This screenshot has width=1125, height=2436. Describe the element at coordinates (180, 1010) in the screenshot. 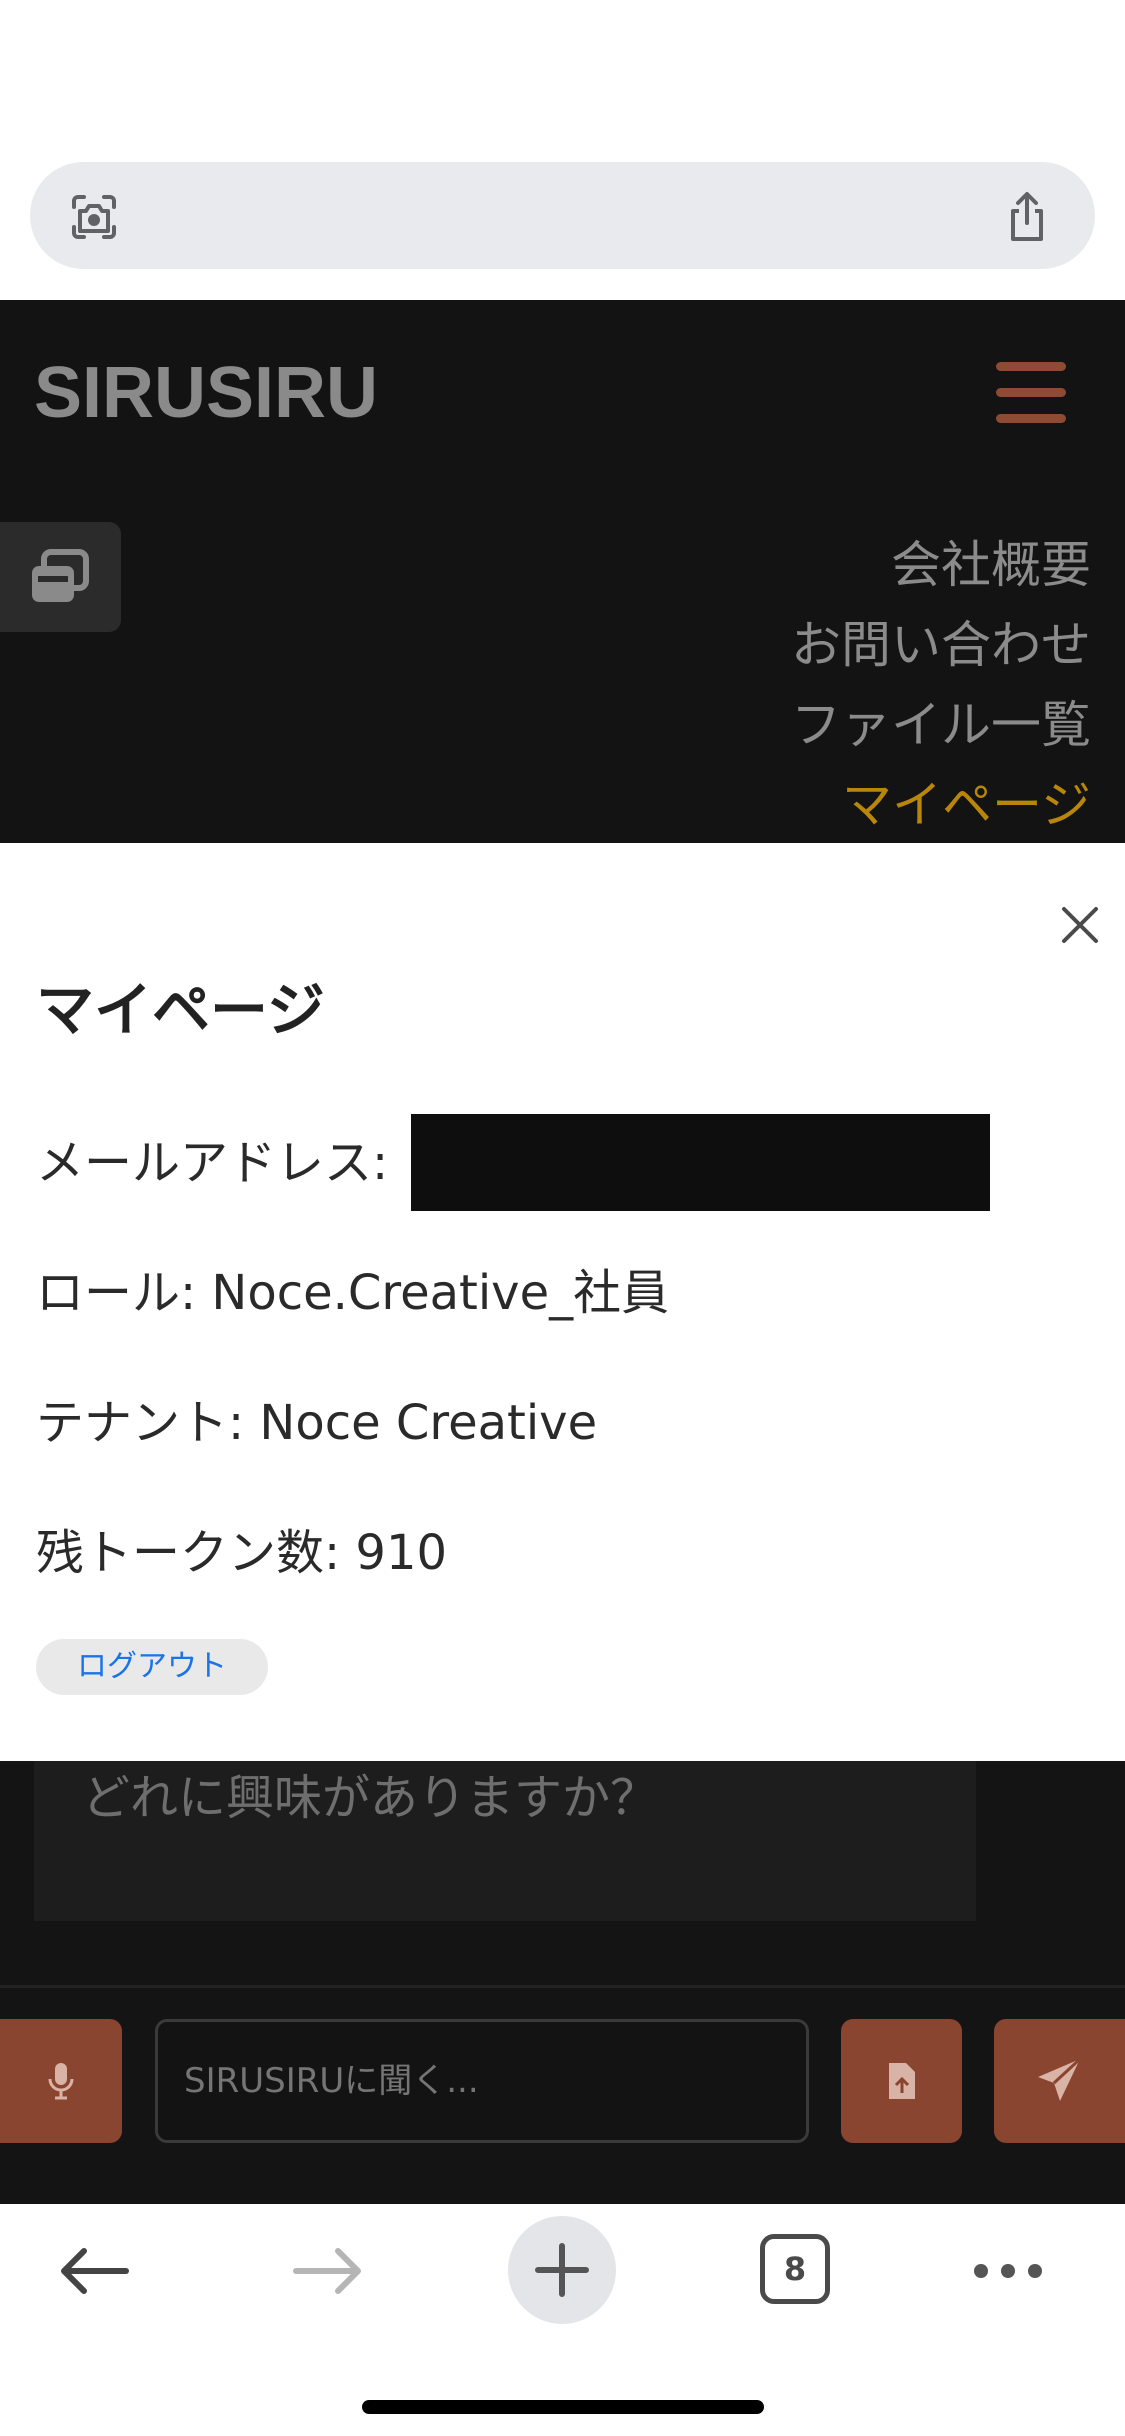

I see `modal-title: マイページ` at that location.